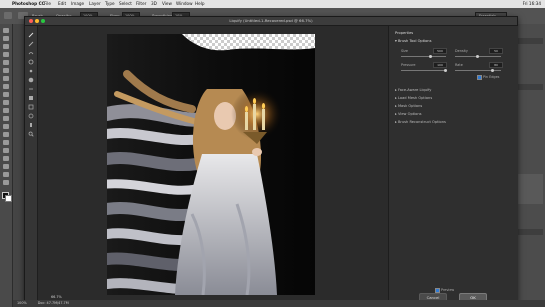  Describe the element at coordinates (77, 4) in the screenshot. I see `menu-image: Image` at that location.